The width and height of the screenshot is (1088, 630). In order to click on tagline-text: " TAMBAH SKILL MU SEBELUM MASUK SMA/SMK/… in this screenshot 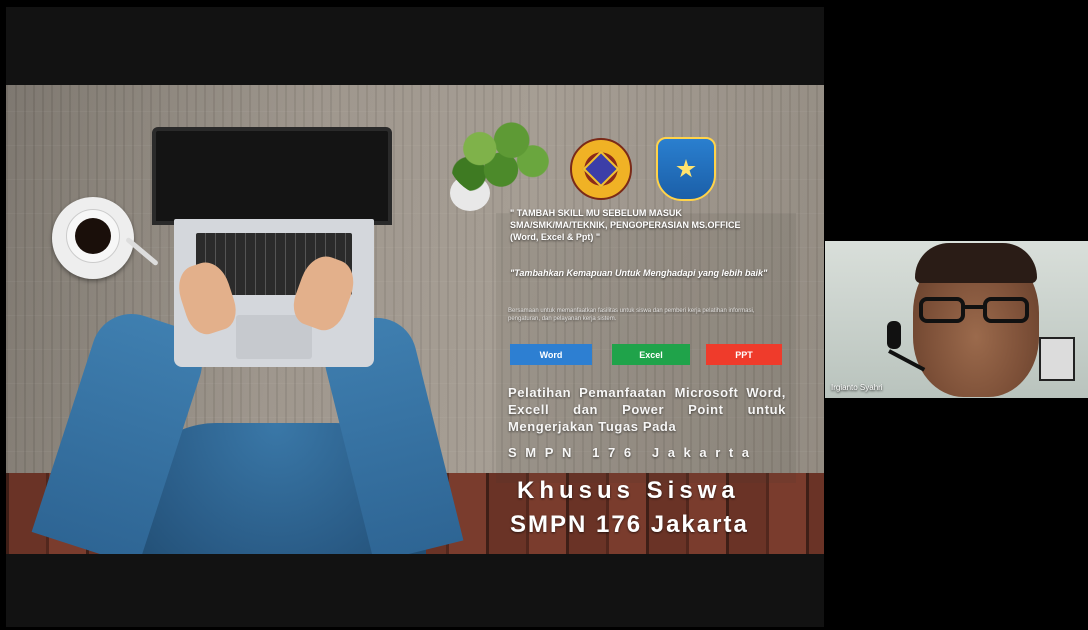, I will do `click(625, 225)`.